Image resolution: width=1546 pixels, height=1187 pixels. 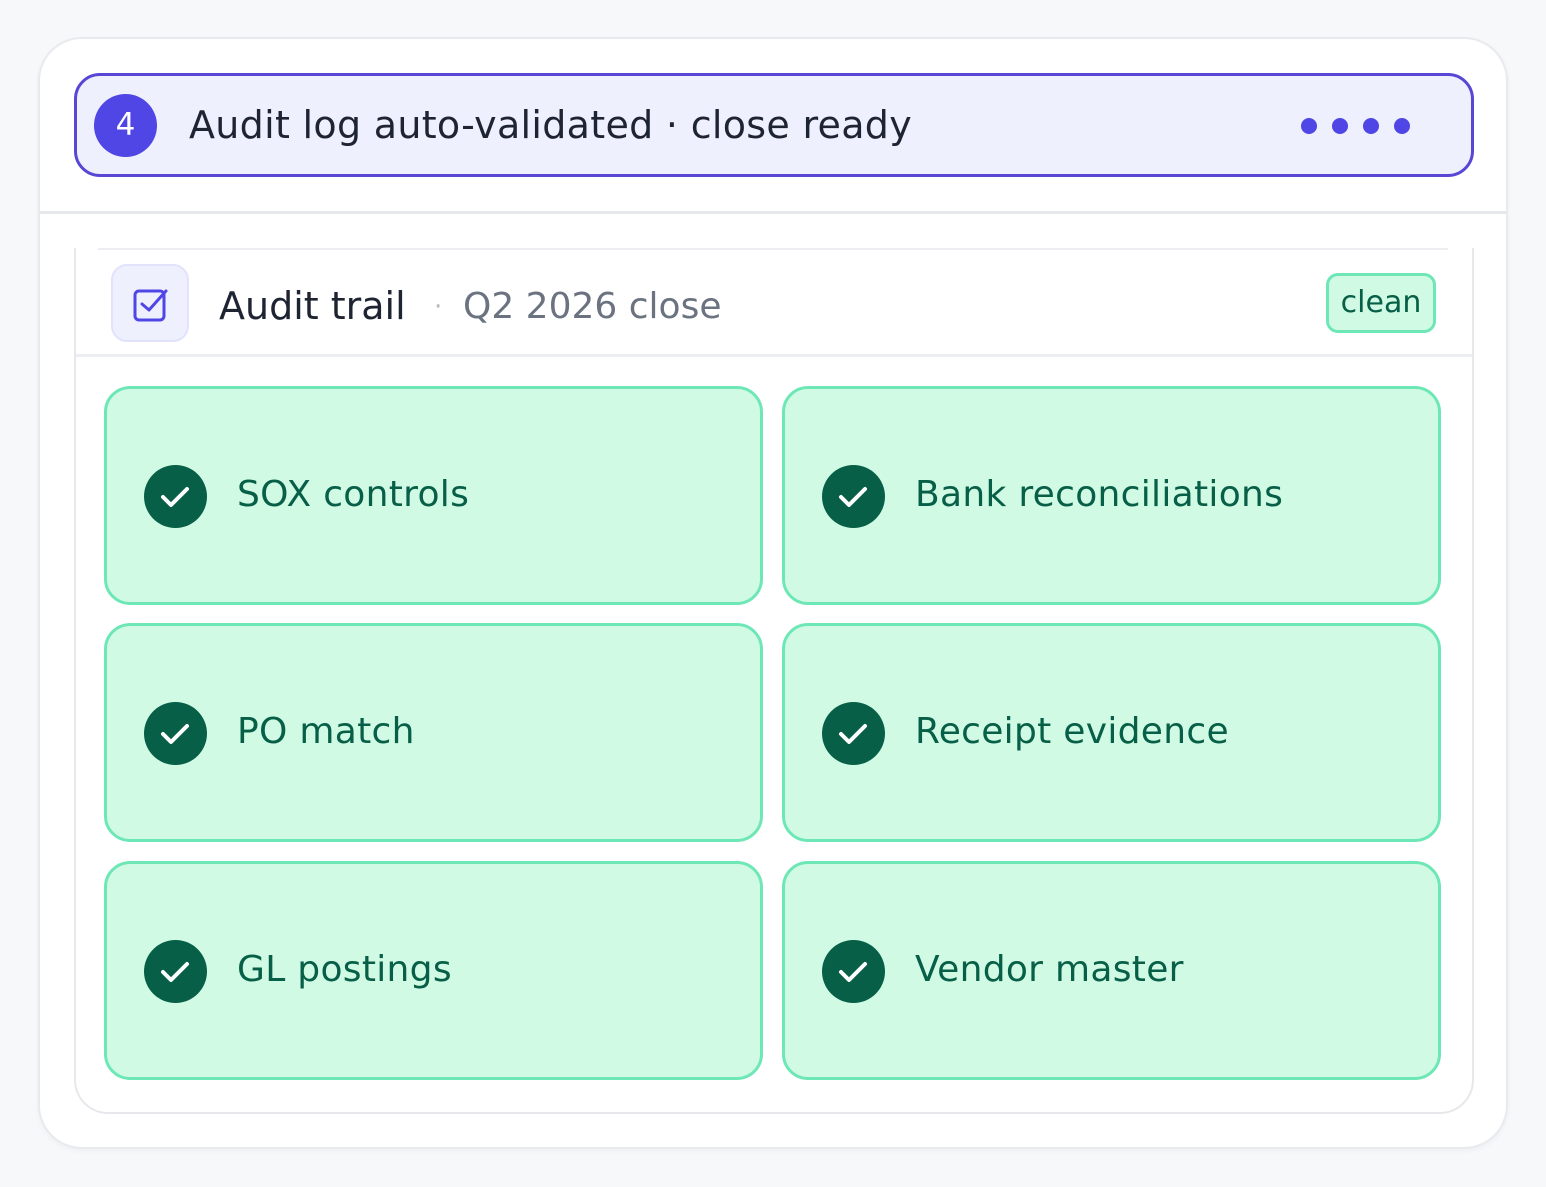 I want to click on section-divider, so click(x=773, y=212).